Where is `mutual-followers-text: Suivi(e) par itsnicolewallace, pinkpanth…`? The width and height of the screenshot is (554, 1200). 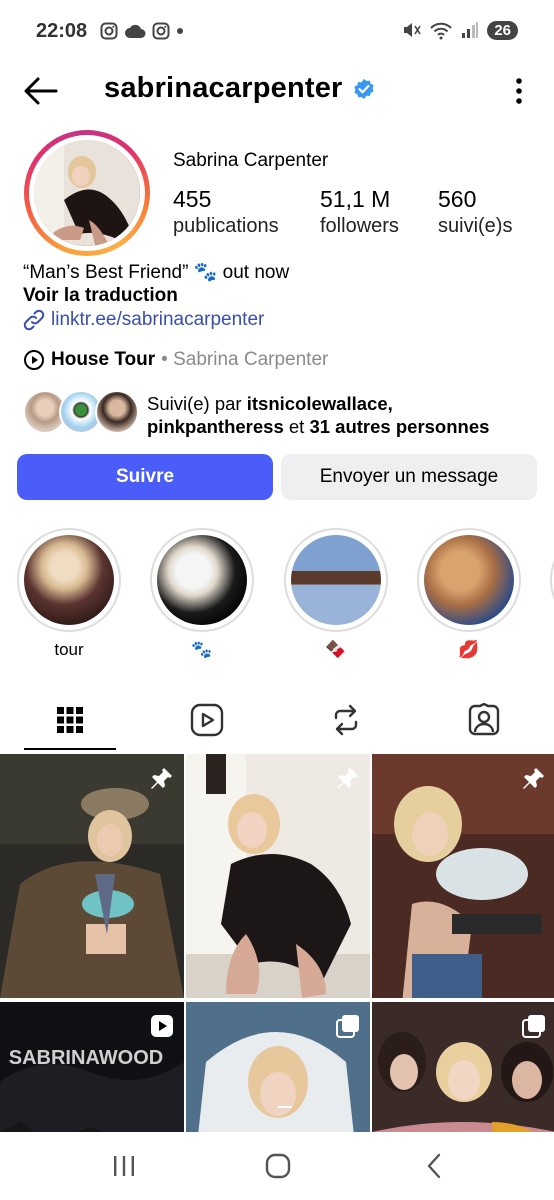 mutual-followers-text: Suivi(e) par itsnicolewallace, pinkpanth… is located at coordinates (318, 415).